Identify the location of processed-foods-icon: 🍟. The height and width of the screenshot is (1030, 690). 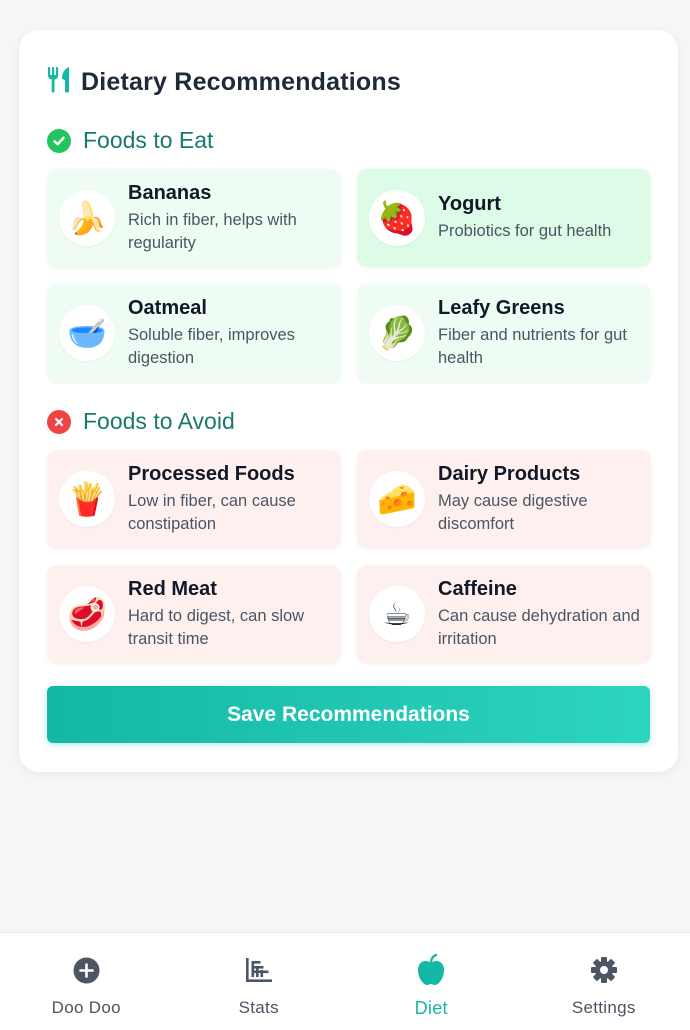
(87, 499).